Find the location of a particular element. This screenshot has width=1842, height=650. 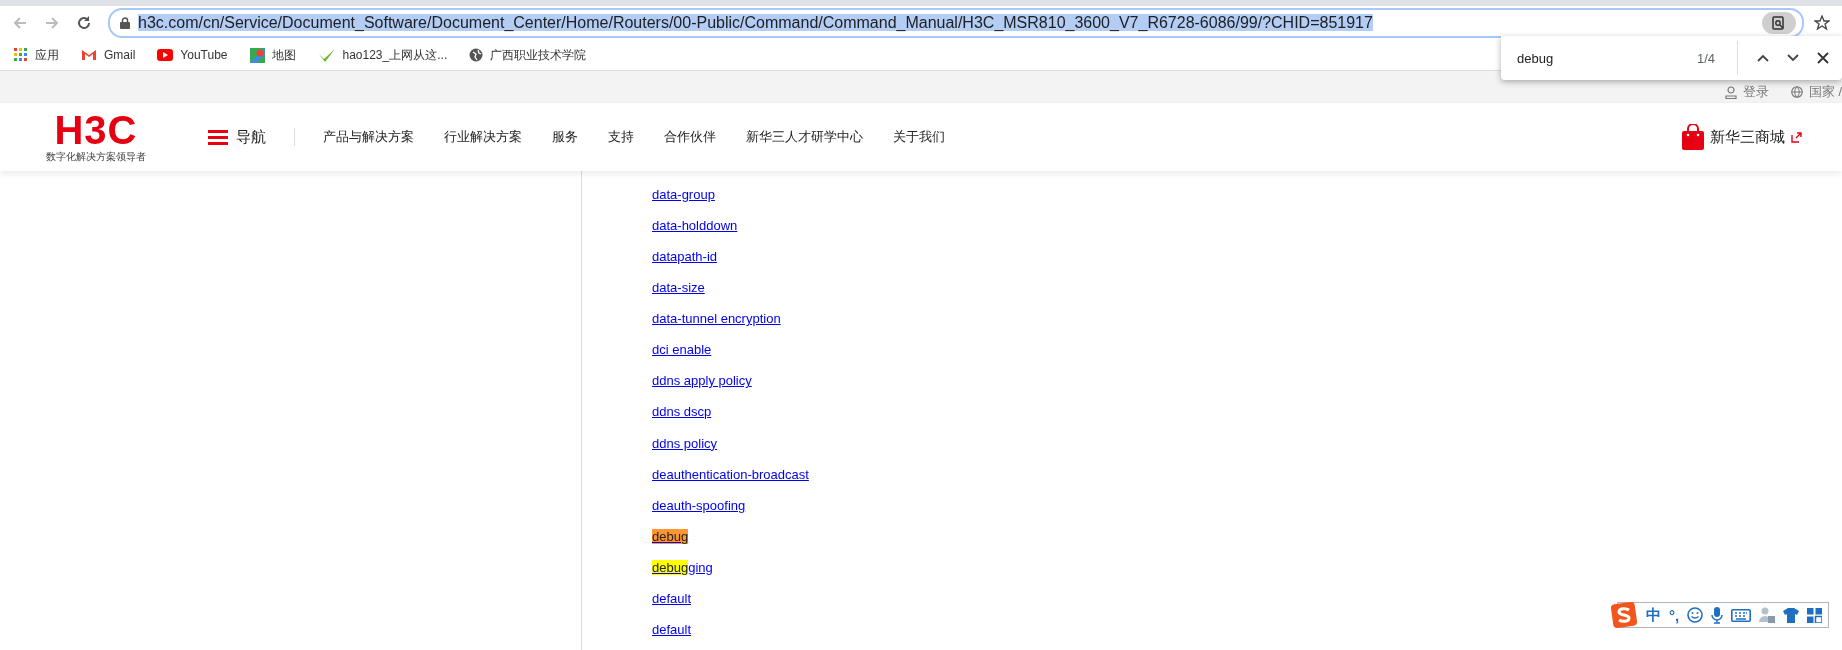

bookmark: 地图 is located at coordinates (272, 55).